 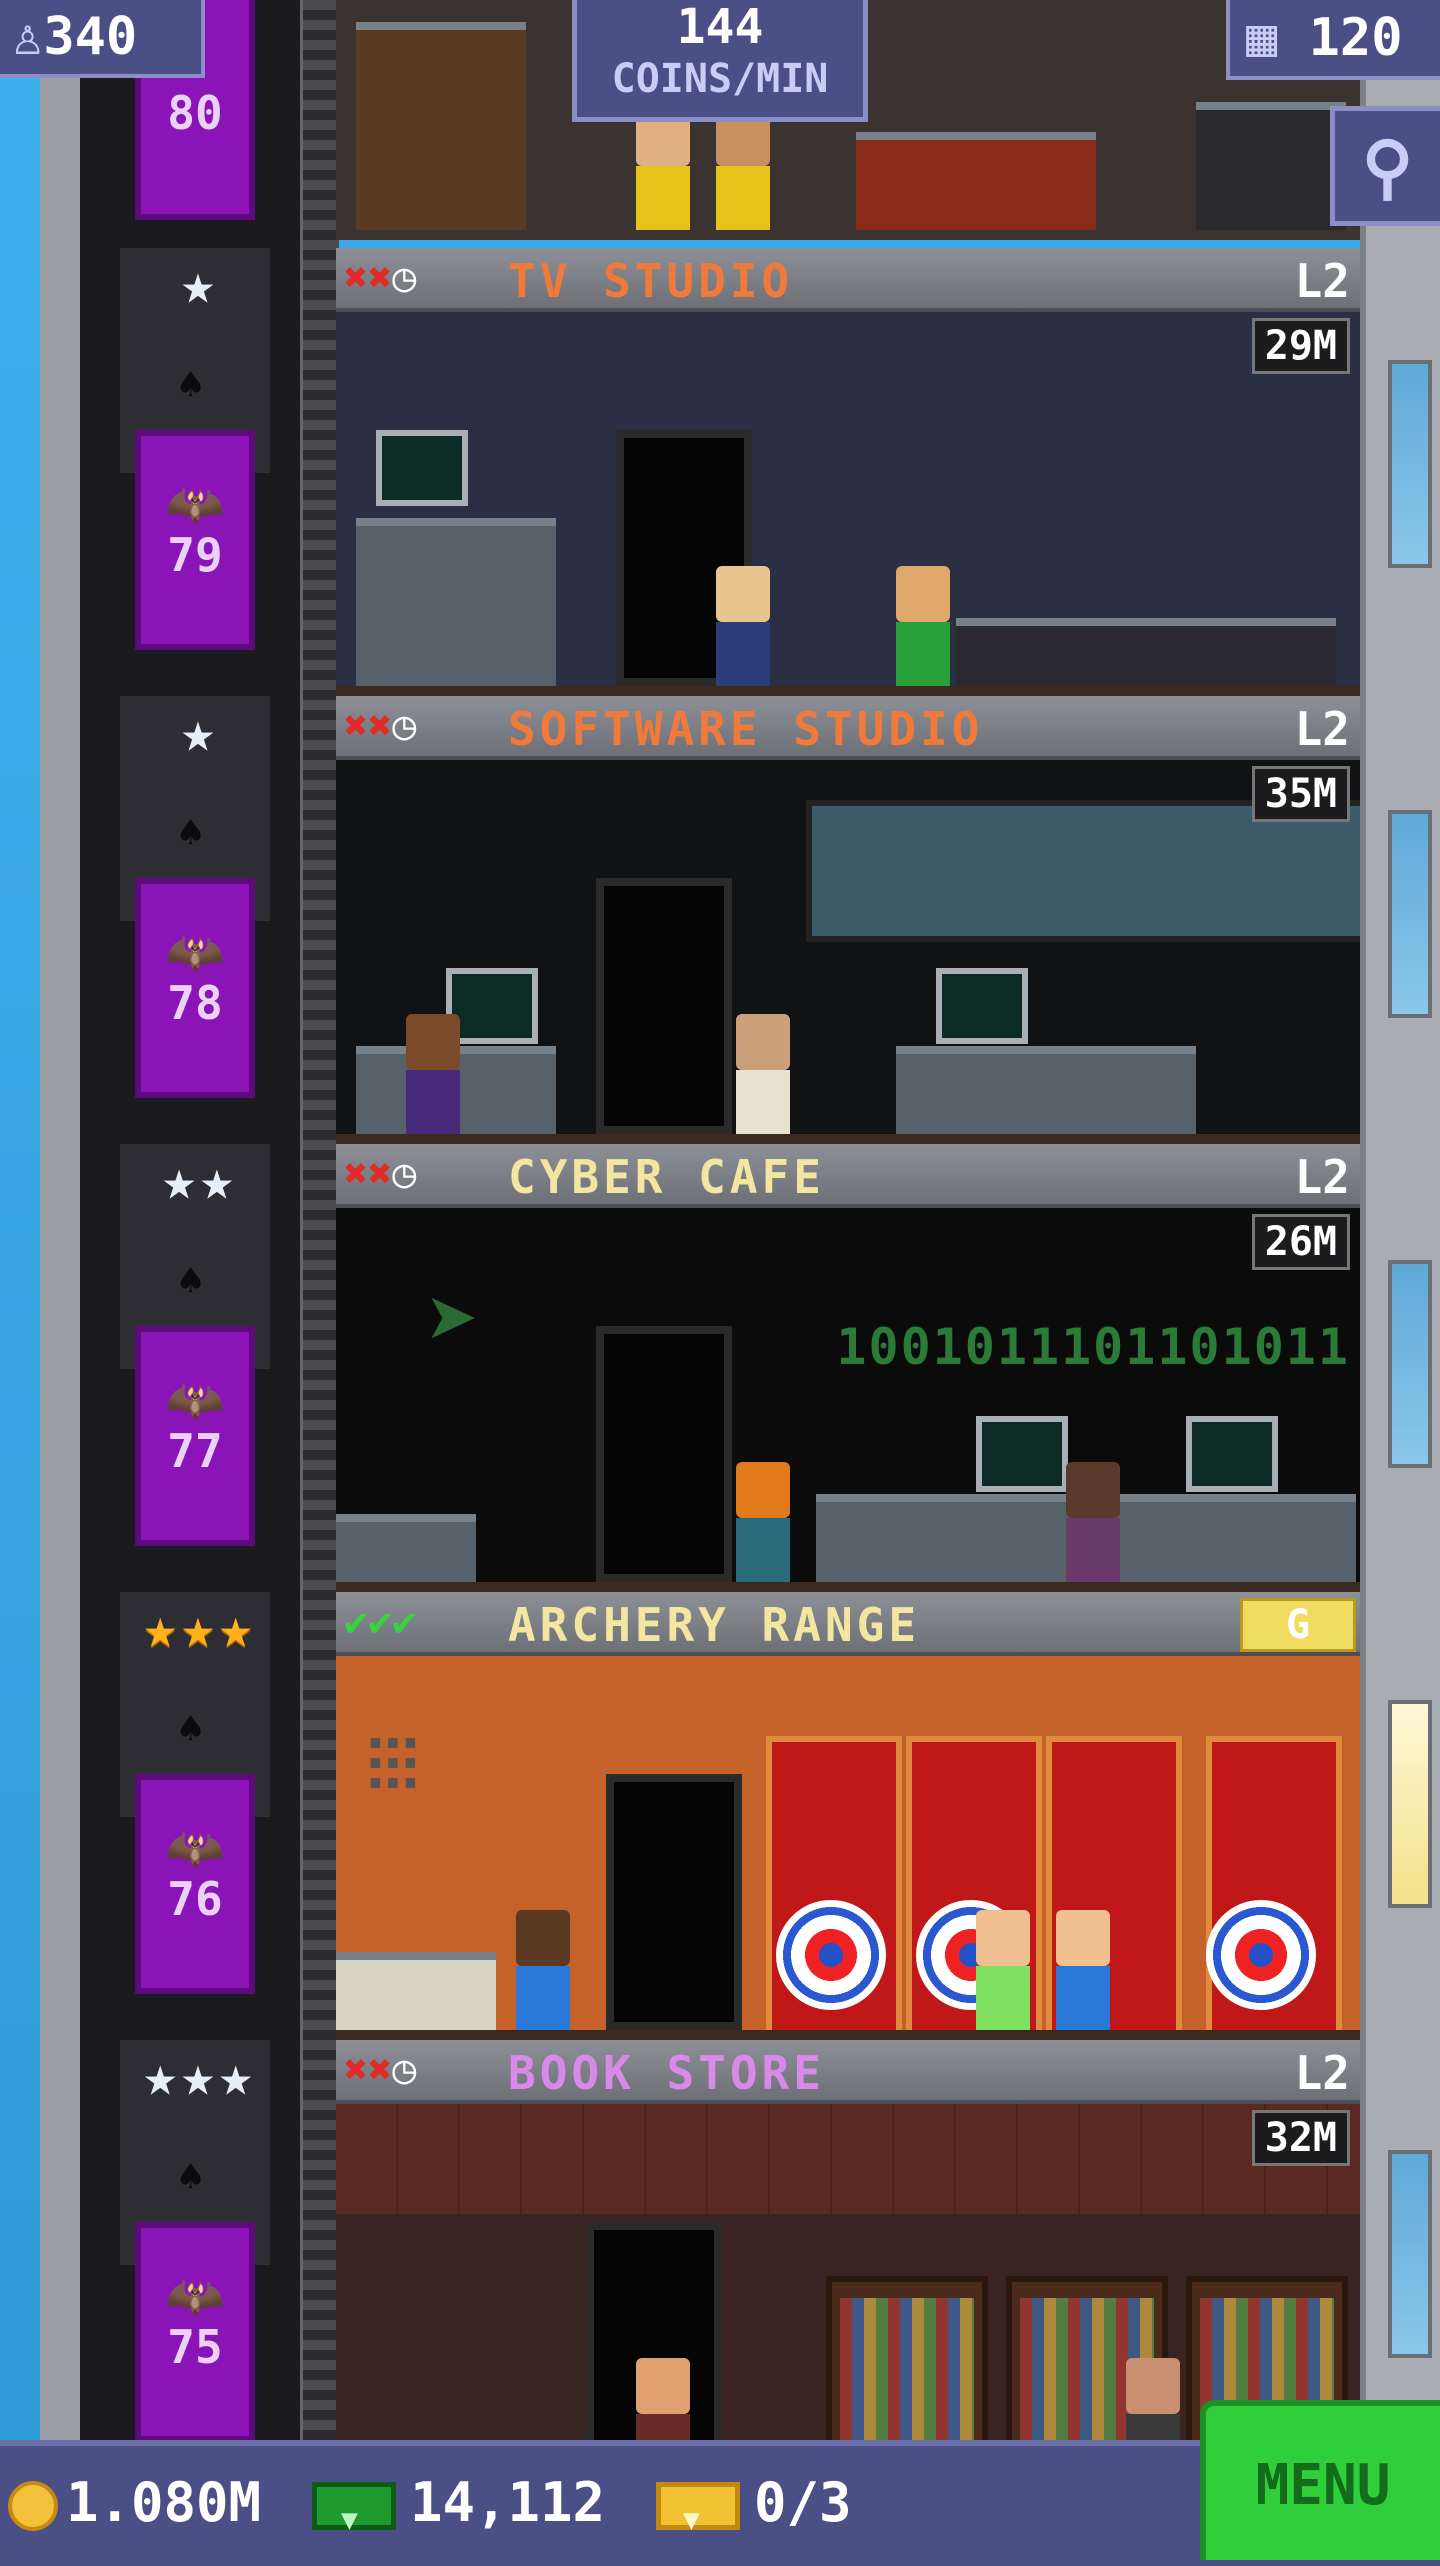 What do you see at coordinates (763, 1522) in the screenshot?
I see `resident-pumpkin` at bounding box center [763, 1522].